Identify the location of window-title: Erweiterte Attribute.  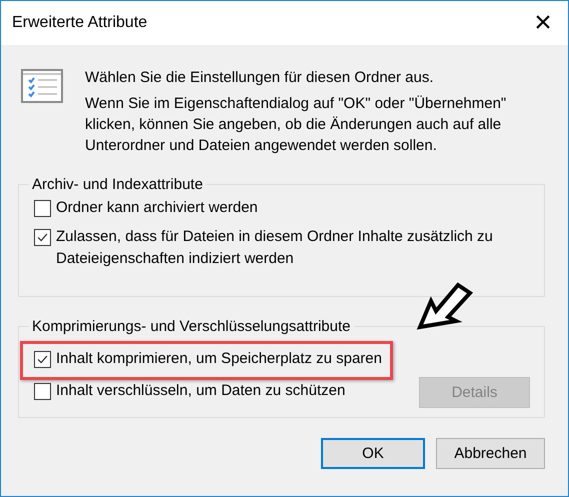
(80, 23).